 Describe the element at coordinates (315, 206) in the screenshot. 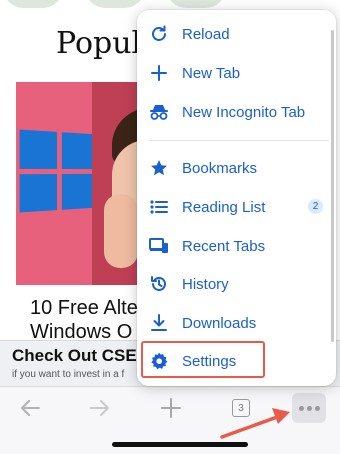

I see `reading-list-count-badge: 2` at that location.